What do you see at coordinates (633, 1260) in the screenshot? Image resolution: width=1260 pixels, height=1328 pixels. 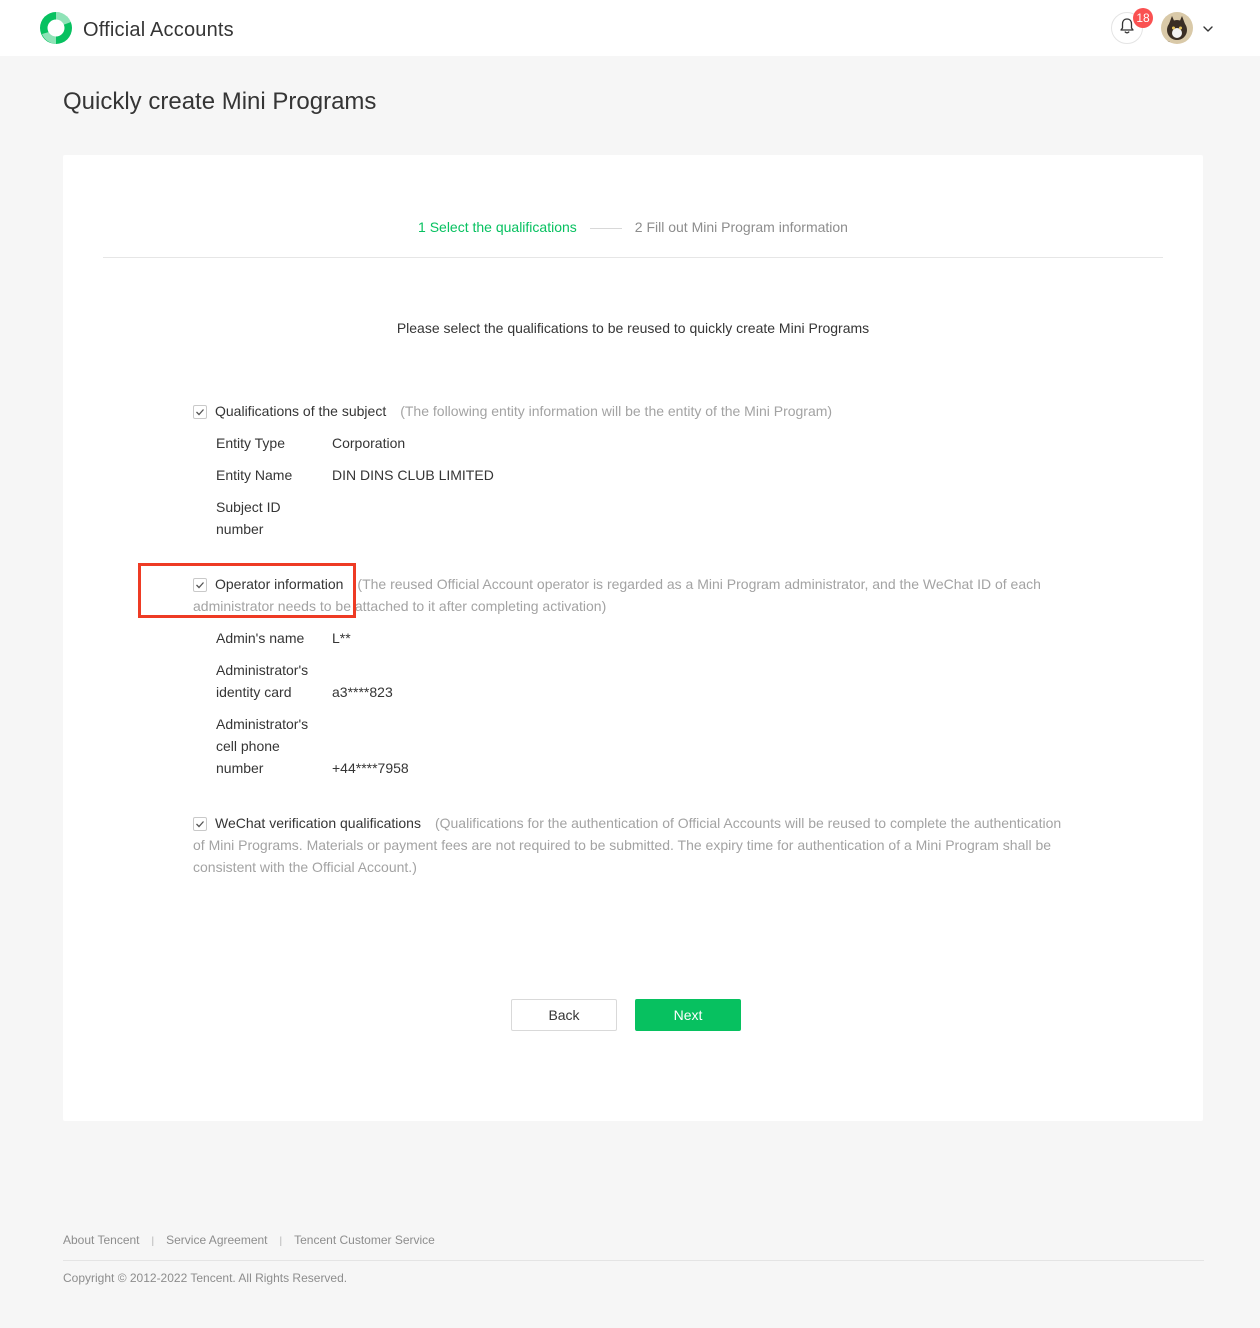 I see `footer-divider` at bounding box center [633, 1260].